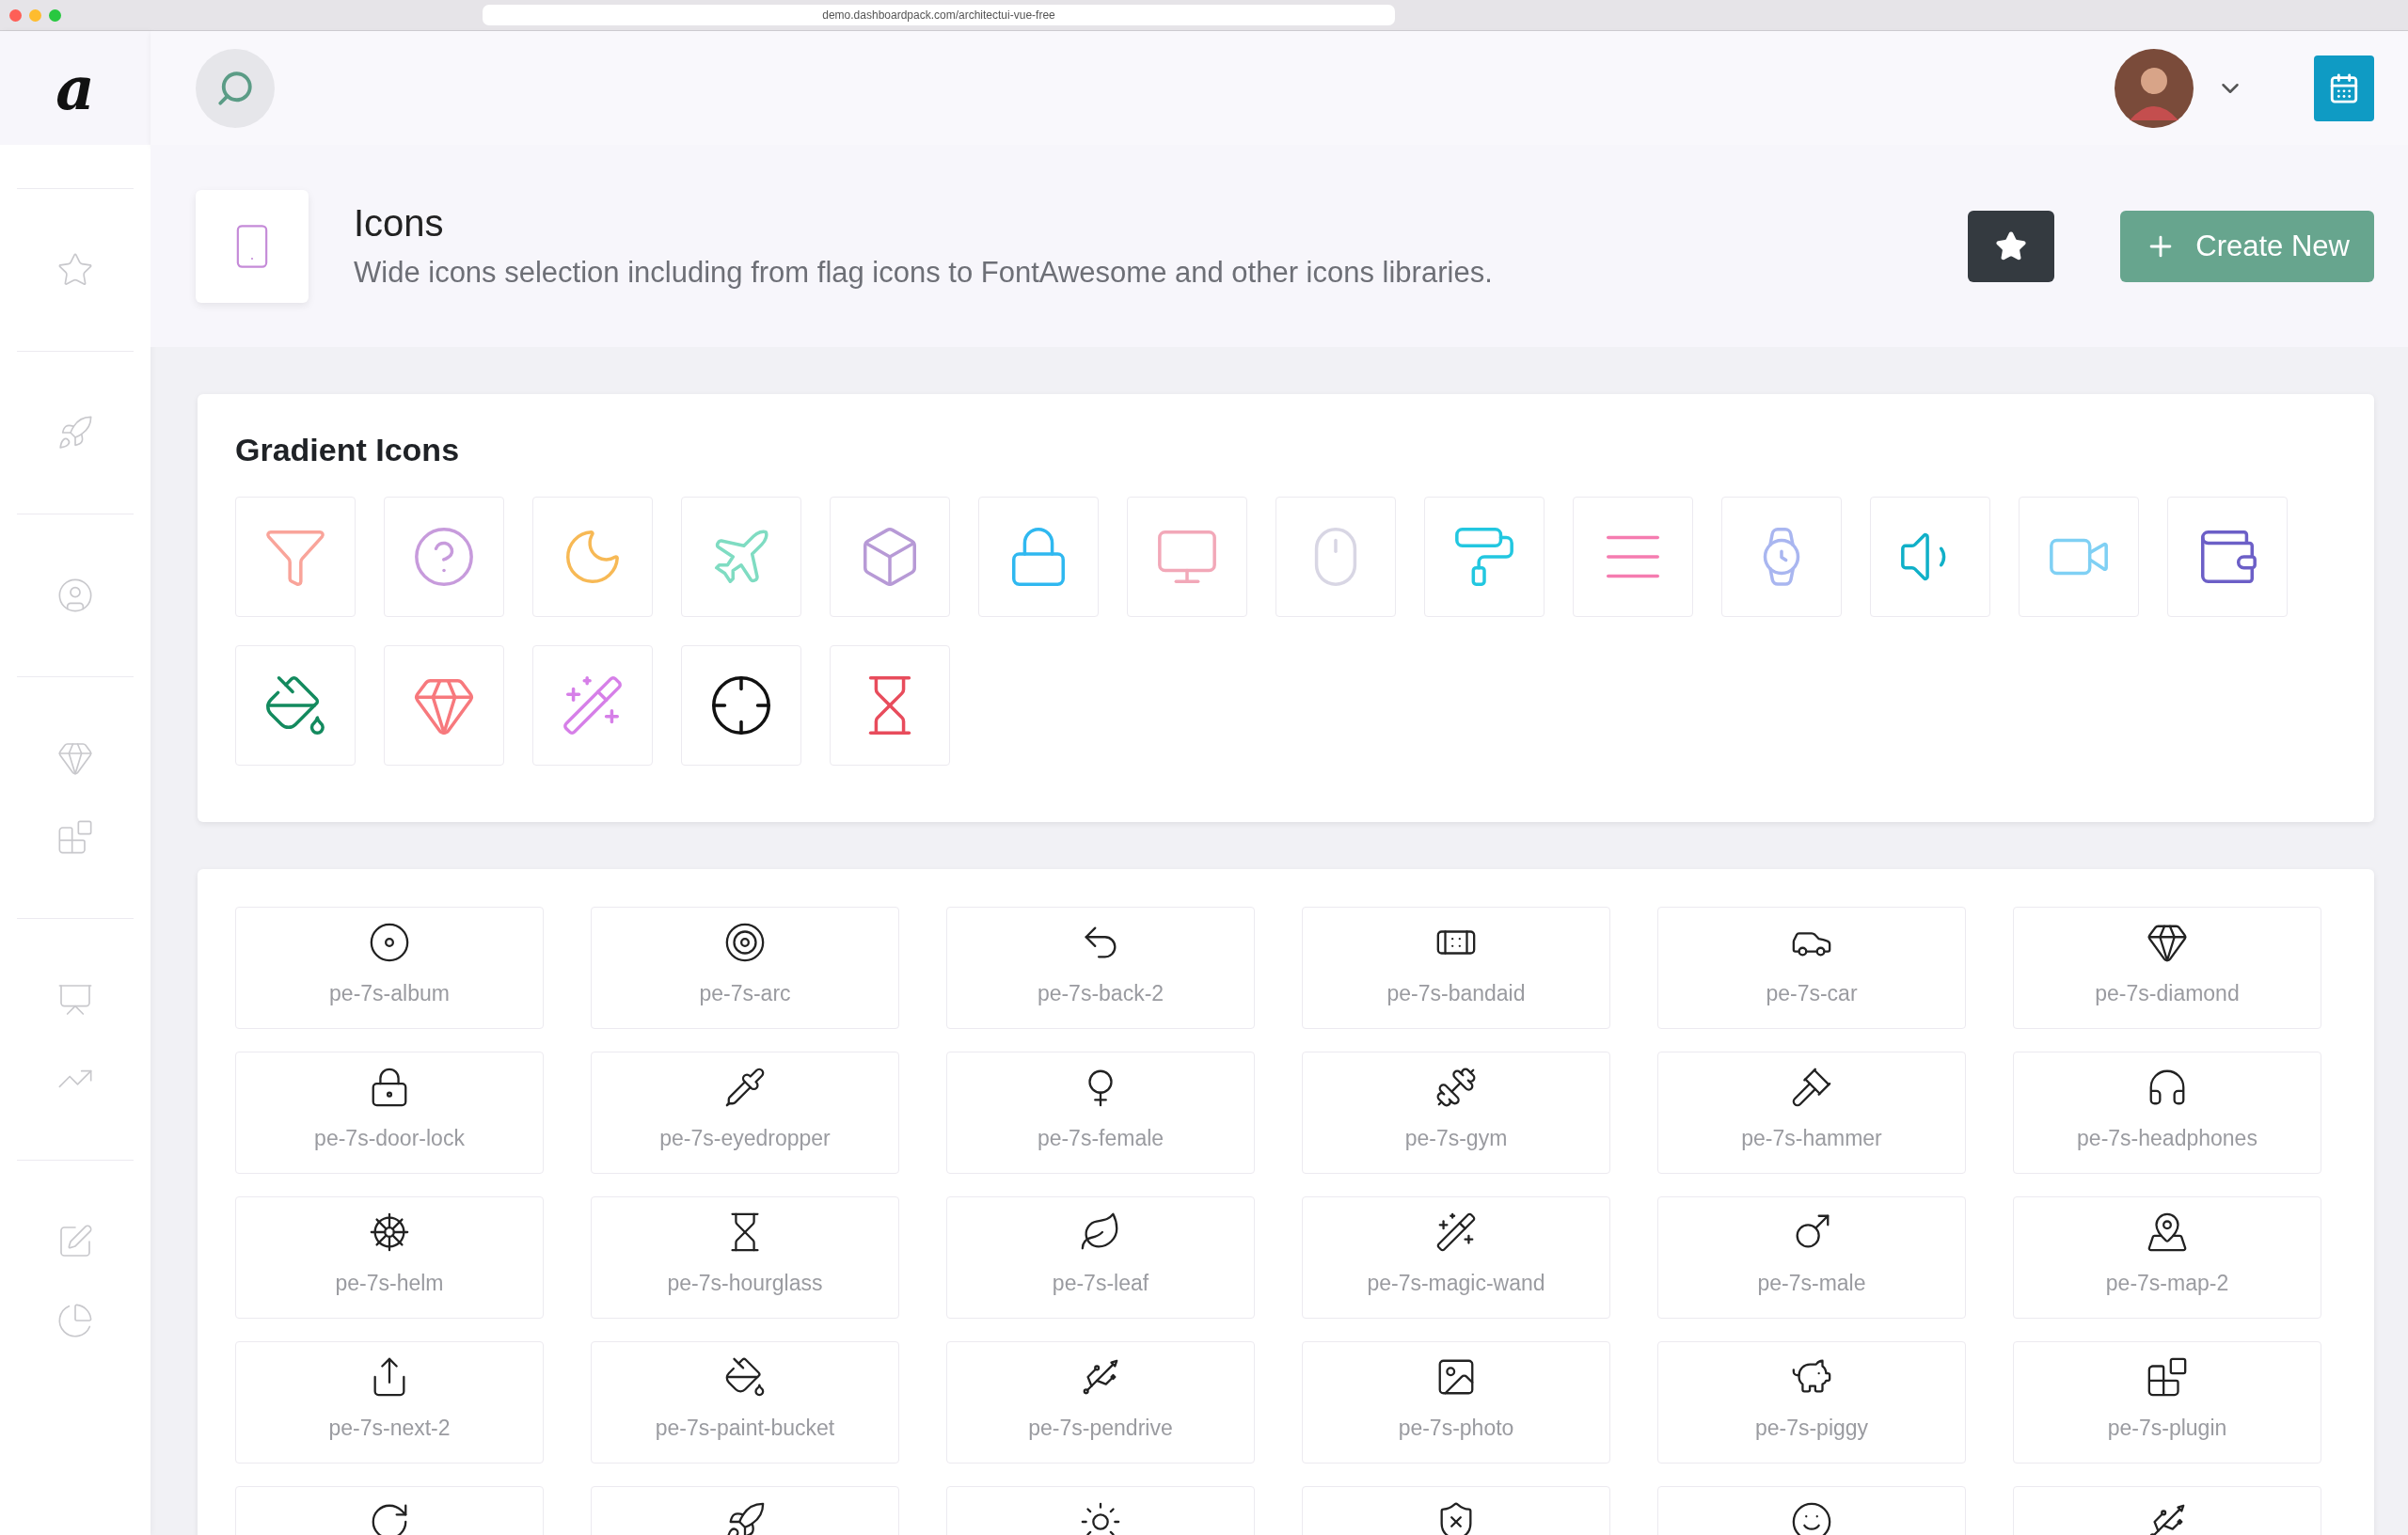  What do you see at coordinates (745, 993) in the screenshot?
I see `icon-name: pe-7s-arc` at bounding box center [745, 993].